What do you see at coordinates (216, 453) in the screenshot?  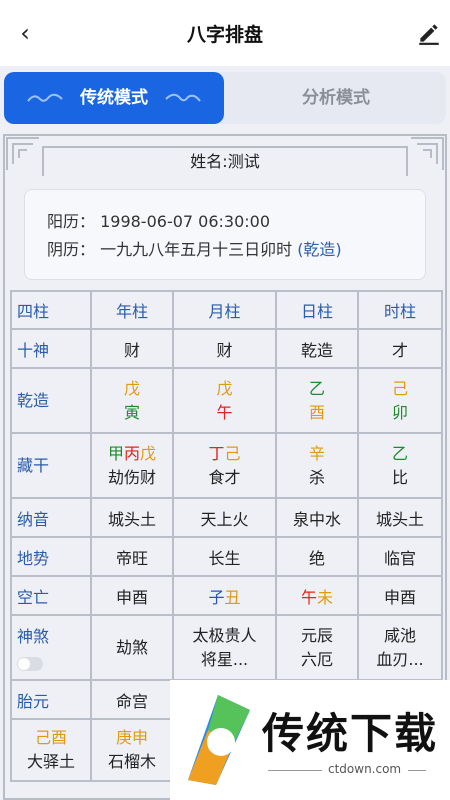 I see `hidden-stem: 丁` at bounding box center [216, 453].